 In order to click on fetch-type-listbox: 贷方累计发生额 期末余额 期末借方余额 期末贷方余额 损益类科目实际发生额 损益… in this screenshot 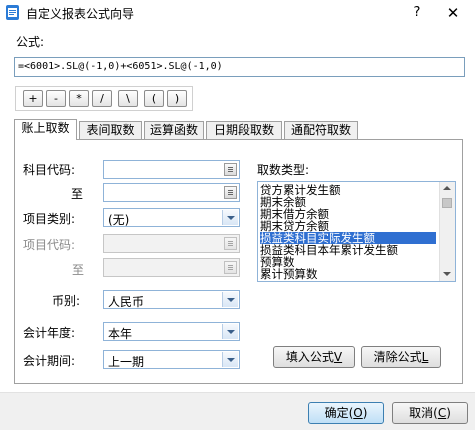, I will do `click(356, 231)`.